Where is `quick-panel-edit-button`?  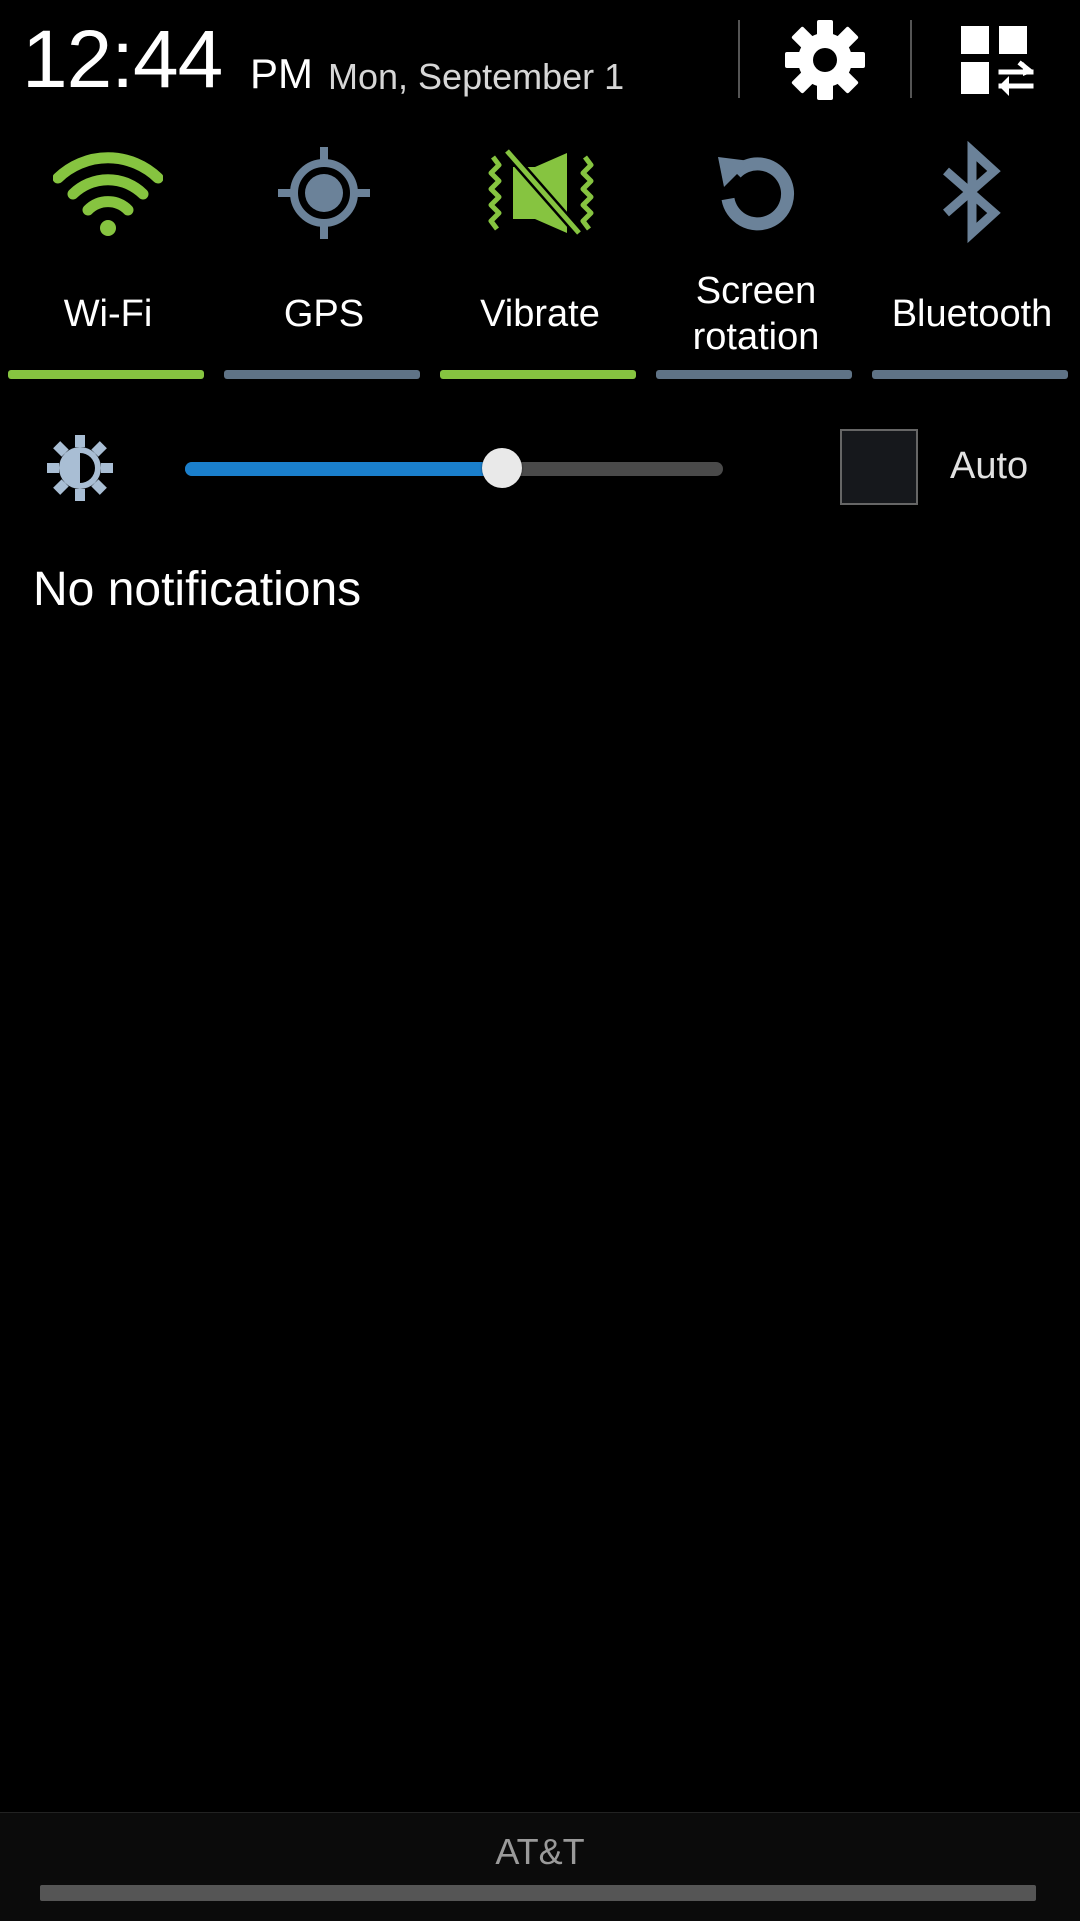
quick-panel-edit-button is located at coordinates (997, 62).